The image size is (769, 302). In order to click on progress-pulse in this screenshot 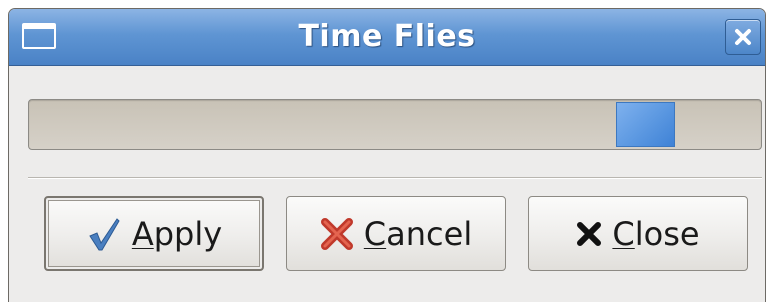, I will do `click(645, 124)`.